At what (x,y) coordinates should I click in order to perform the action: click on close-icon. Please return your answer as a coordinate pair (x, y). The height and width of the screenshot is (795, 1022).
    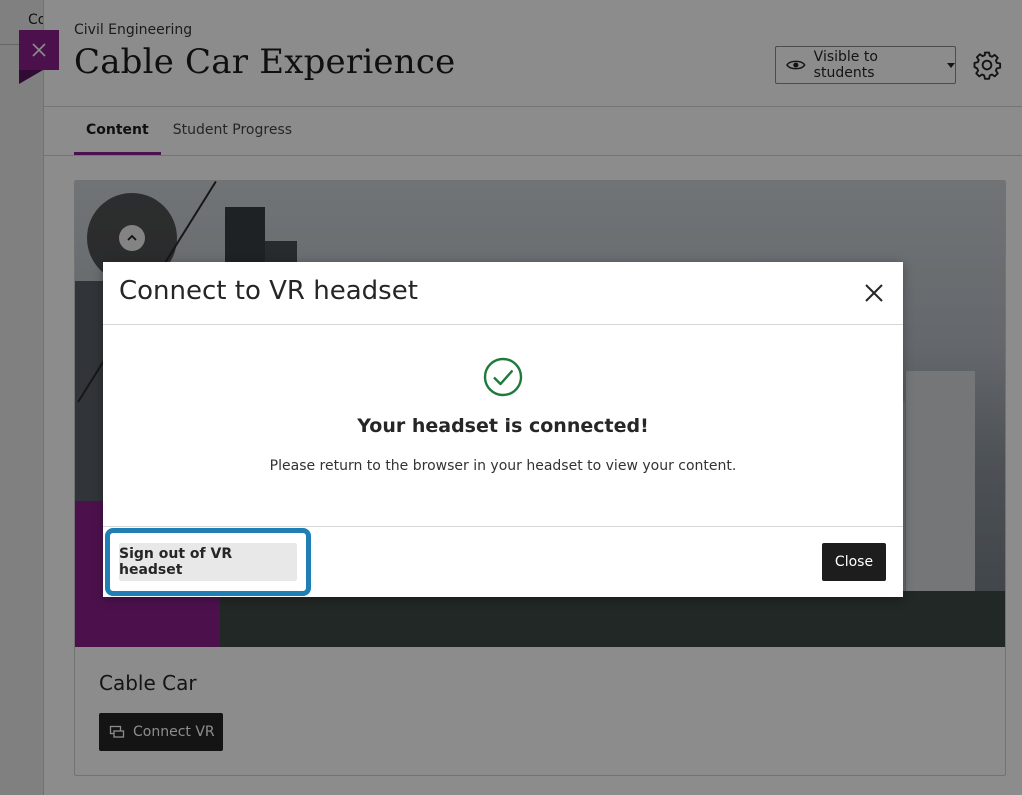
    Looking at the image, I should click on (874, 293).